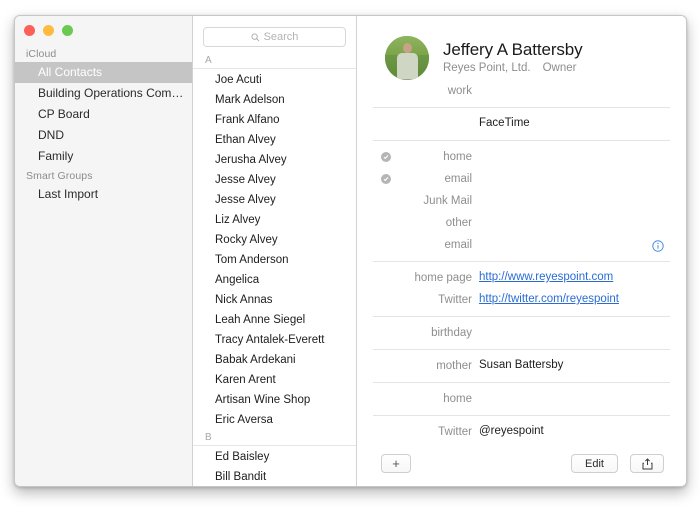 This screenshot has width=700, height=514. I want to click on field-value: Susan Battersby, so click(521, 365).